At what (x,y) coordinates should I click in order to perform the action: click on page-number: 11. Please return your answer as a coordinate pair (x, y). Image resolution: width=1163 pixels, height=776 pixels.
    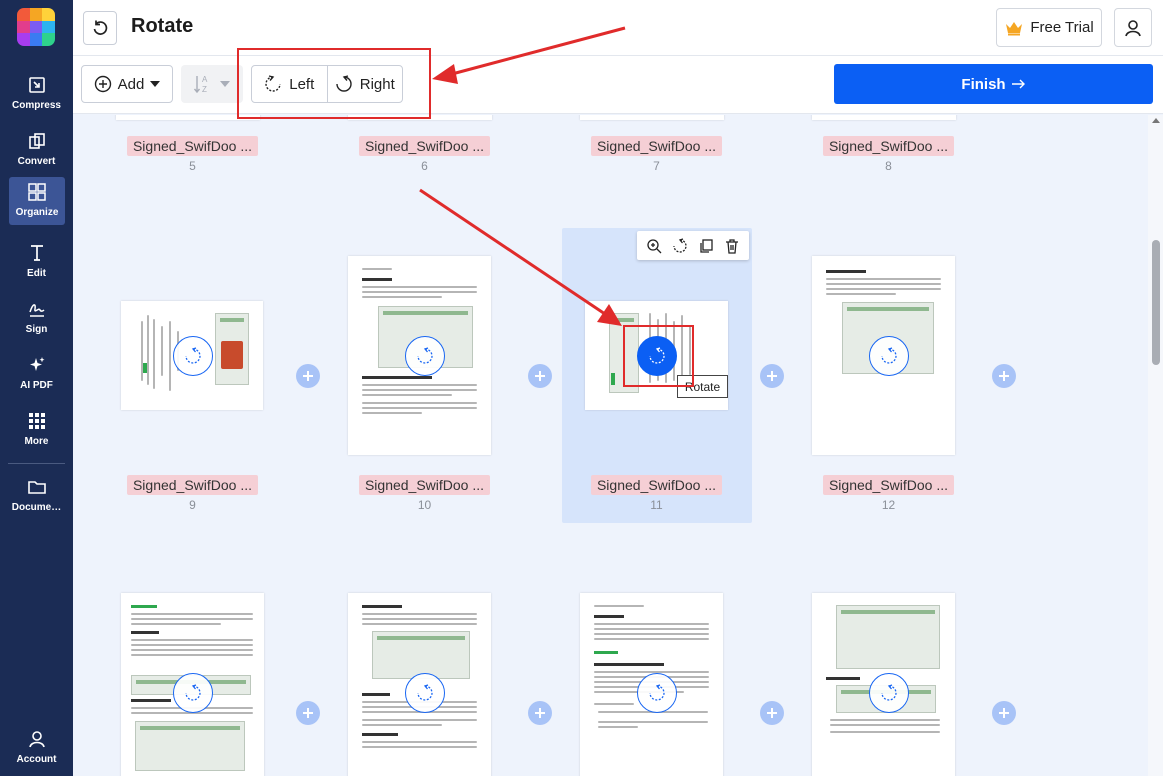
    Looking at the image, I should click on (656, 505).